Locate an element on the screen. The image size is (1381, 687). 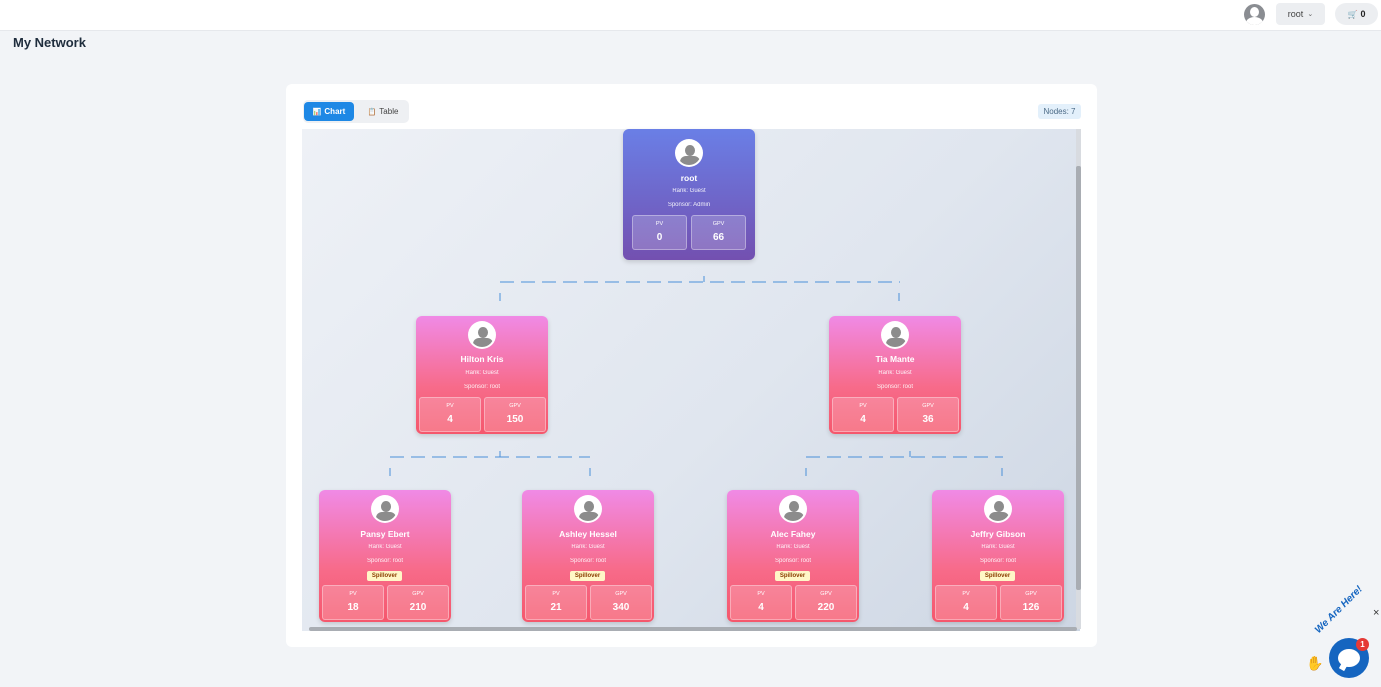
tab-table-label: Table is located at coordinates (389, 111).